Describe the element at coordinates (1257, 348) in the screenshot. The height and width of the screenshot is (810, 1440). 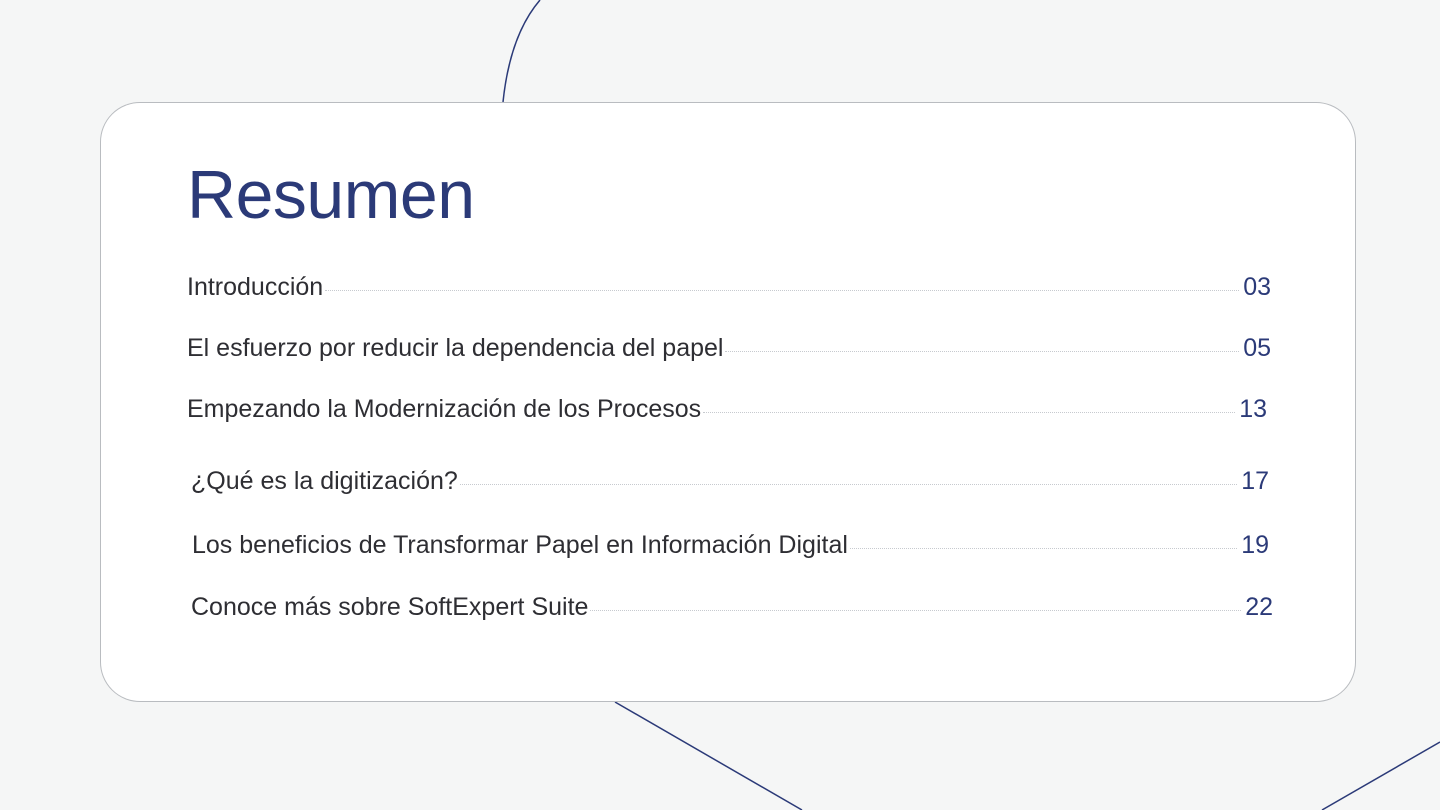
I see `toc-item-page: 05` at that location.